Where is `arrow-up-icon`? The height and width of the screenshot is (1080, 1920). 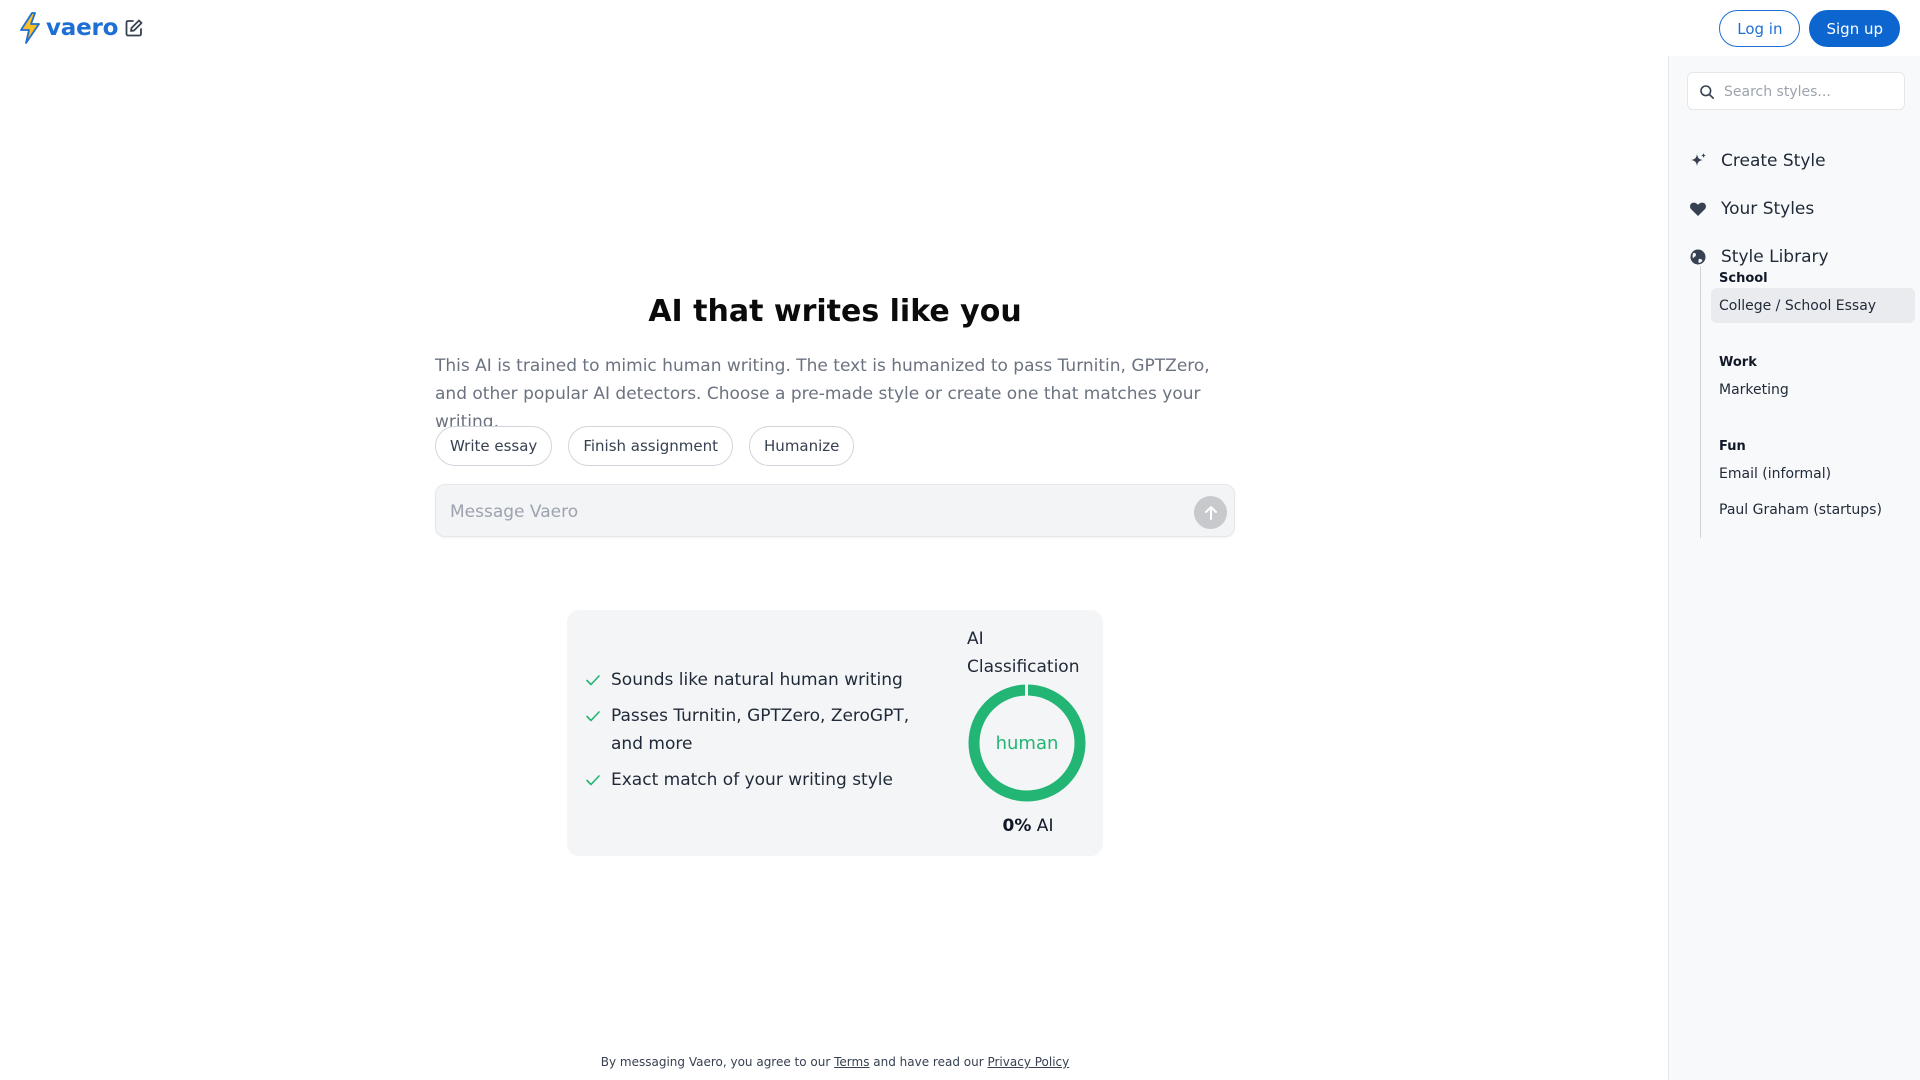 arrow-up-icon is located at coordinates (1210, 512).